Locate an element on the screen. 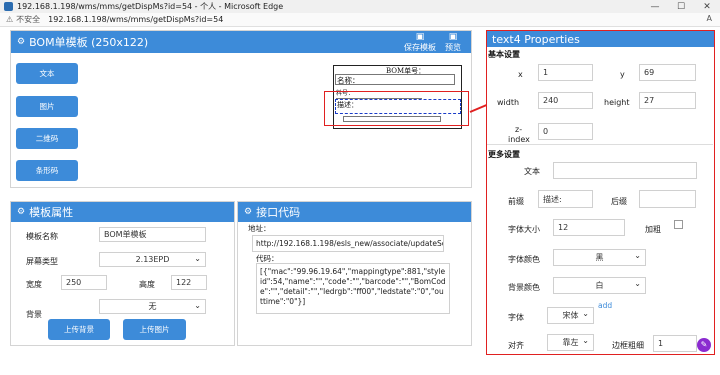  minimize-button: — is located at coordinates (655, 7).